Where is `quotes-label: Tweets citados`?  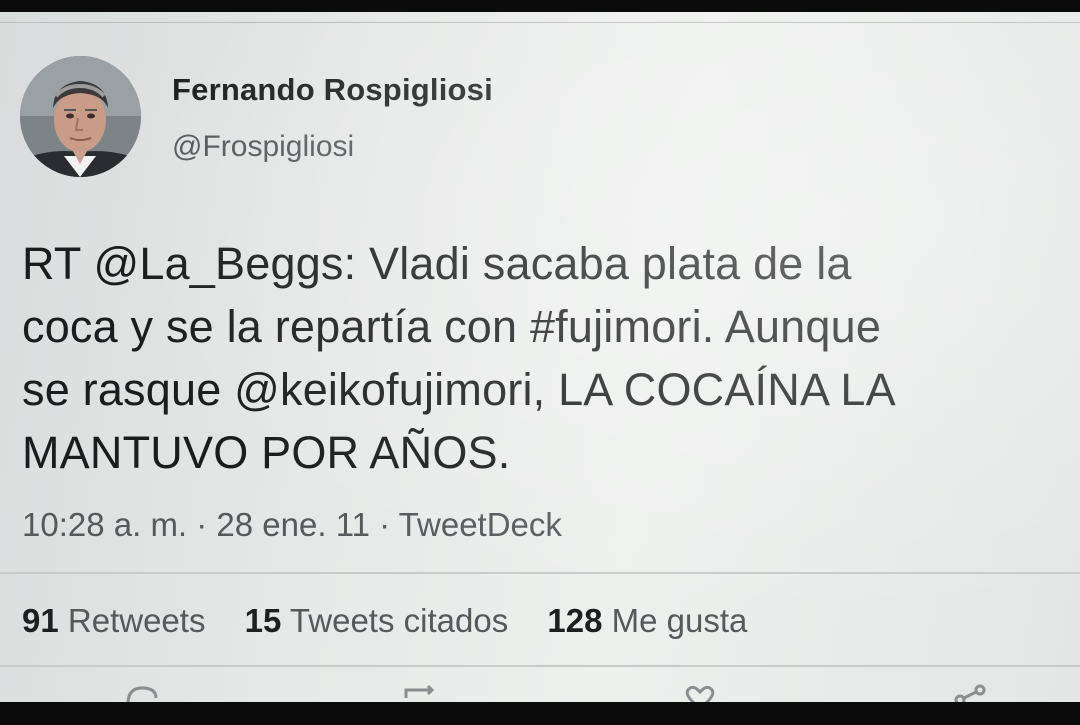 quotes-label: Tweets citados is located at coordinates (399, 620).